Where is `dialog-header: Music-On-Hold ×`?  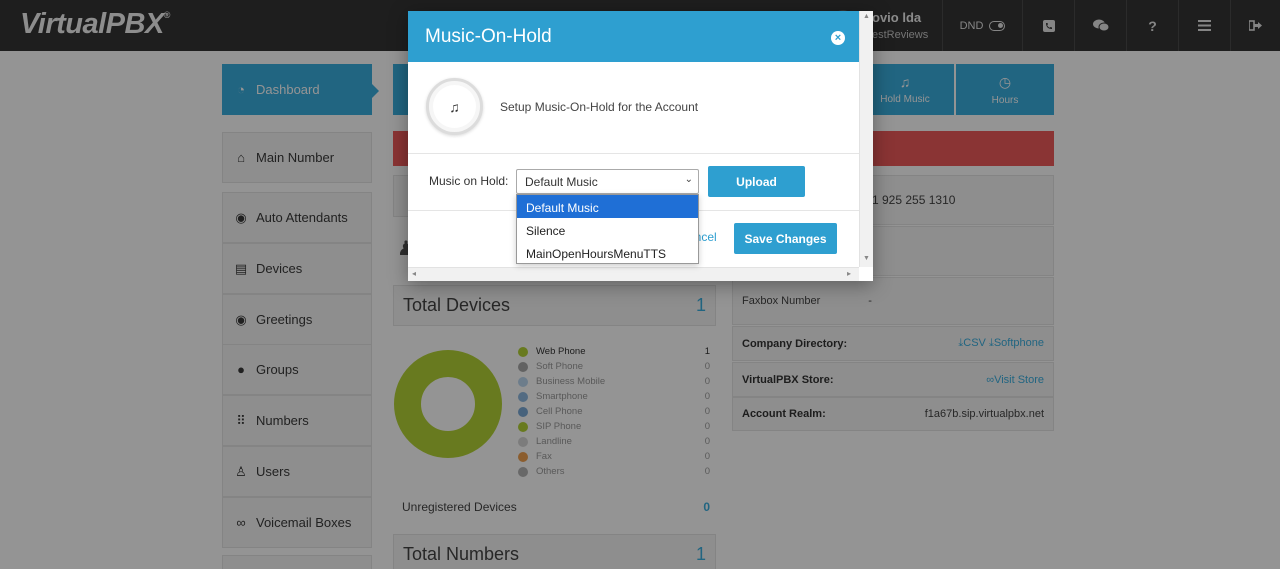
dialog-header: Music-On-Hold × is located at coordinates (633, 36).